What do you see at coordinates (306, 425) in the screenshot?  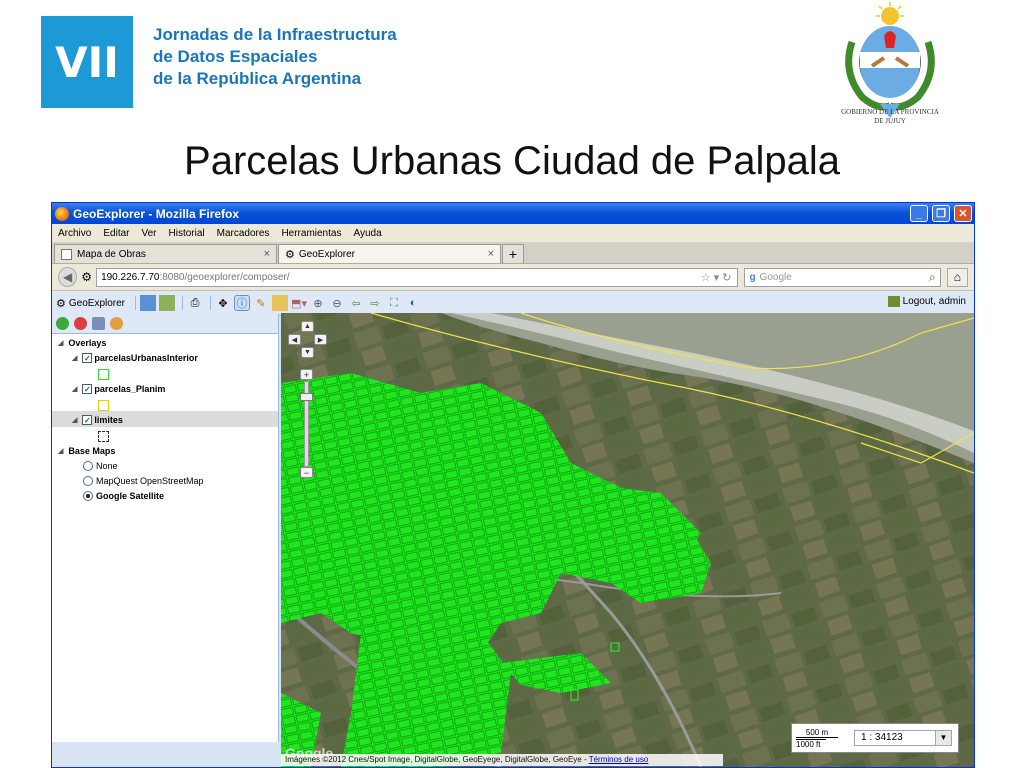 I see `zoom-slider: + −` at bounding box center [306, 425].